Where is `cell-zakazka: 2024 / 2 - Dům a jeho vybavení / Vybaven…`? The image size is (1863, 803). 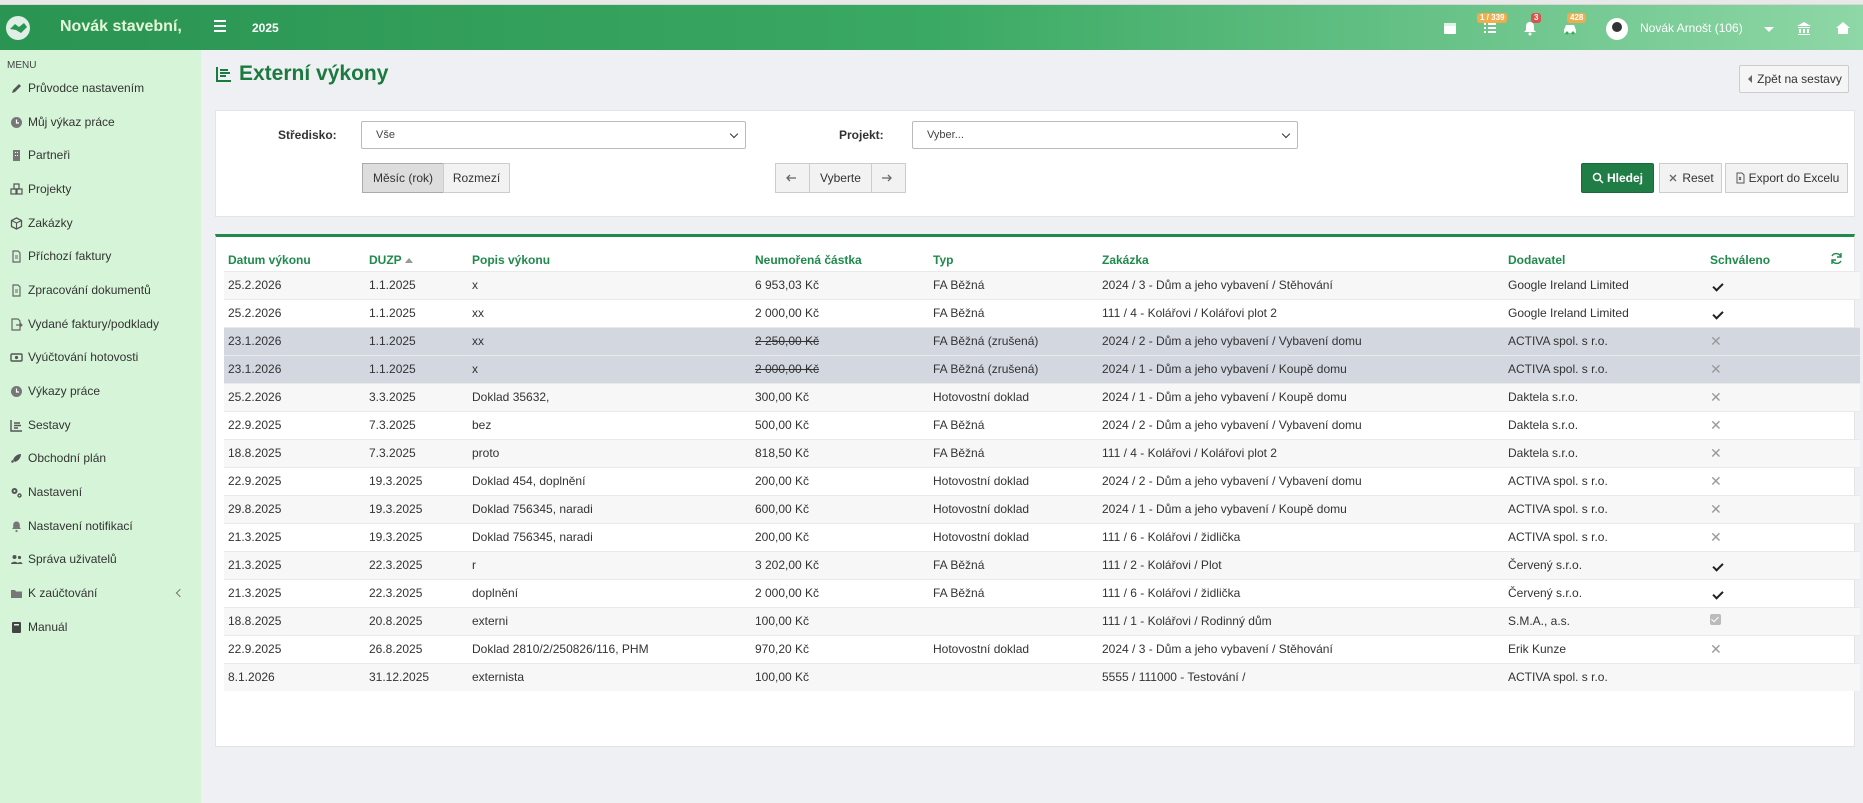 cell-zakazka: 2024 / 2 - Dům a jeho vybavení / Vybaven… is located at coordinates (1301, 340).